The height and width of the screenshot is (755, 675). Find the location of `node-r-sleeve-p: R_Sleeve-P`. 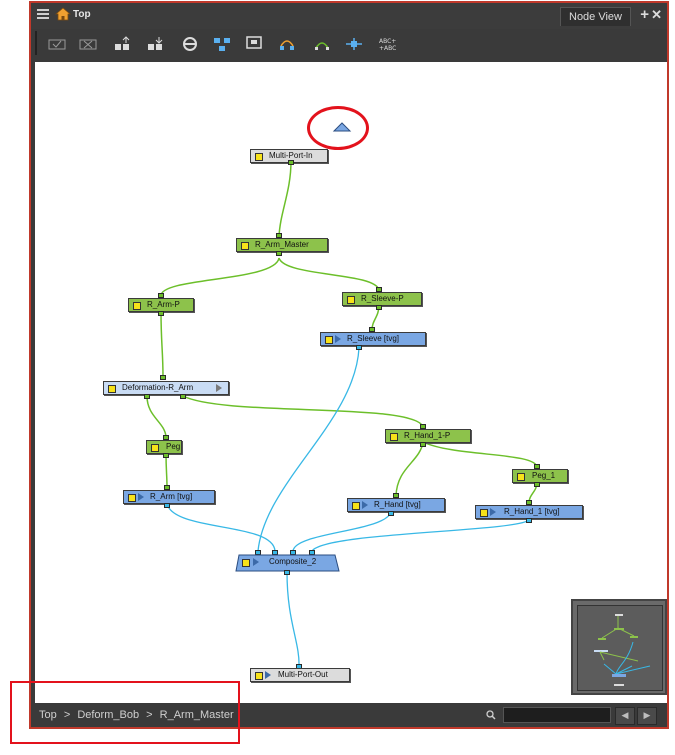

node-r-sleeve-p: R_Sleeve-P is located at coordinates (382, 299).